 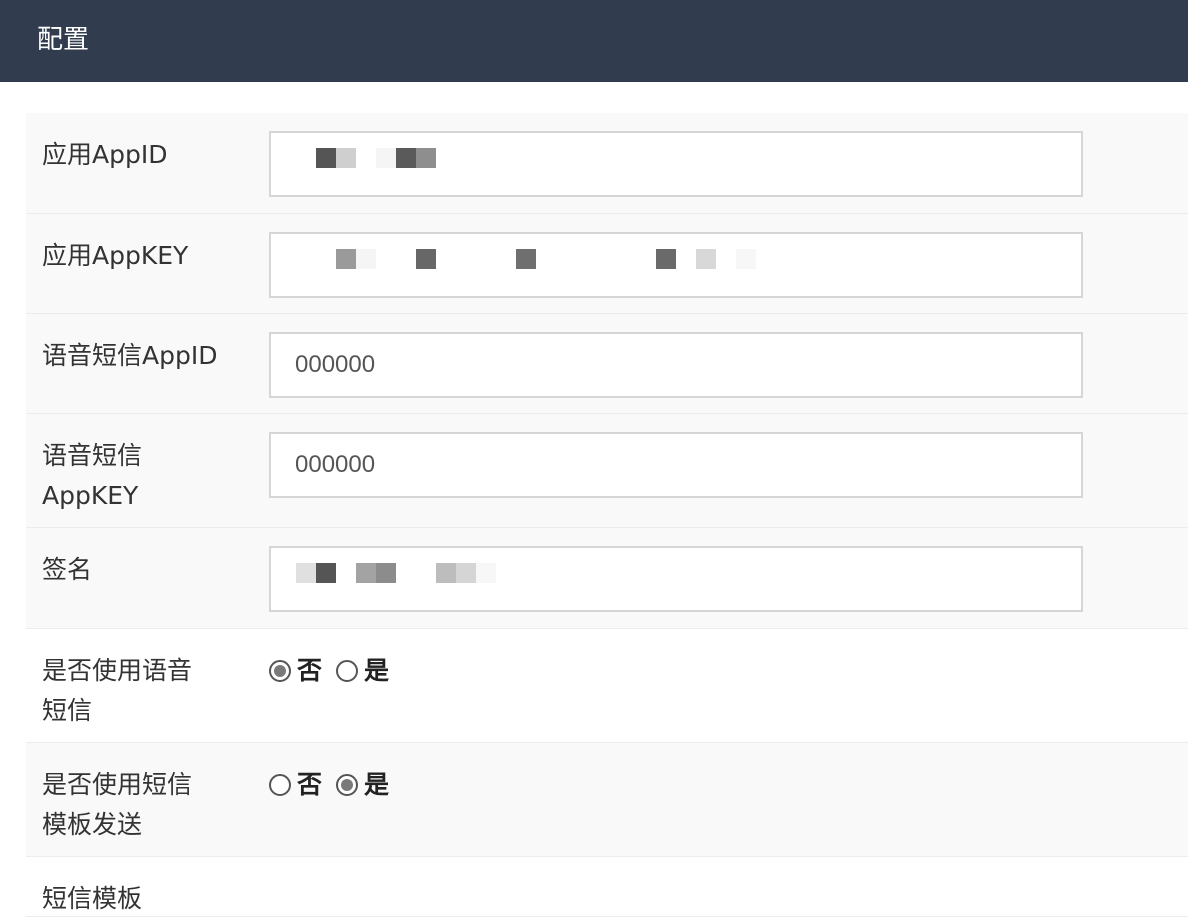 What do you see at coordinates (117, 804) in the screenshot?
I see `use-template-label: 是否使用短信模板发送` at bounding box center [117, 804].